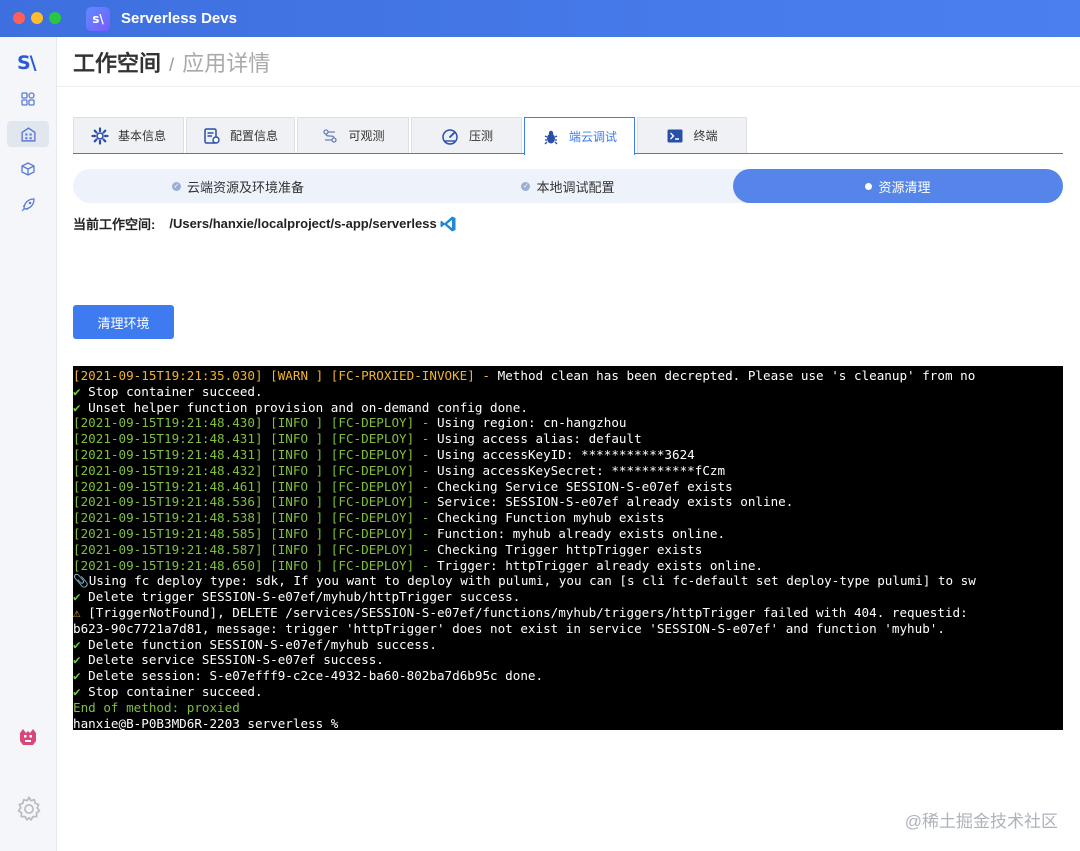 The image size is (1080, 851). I want to click on vscode-icon, so click(448, 224).